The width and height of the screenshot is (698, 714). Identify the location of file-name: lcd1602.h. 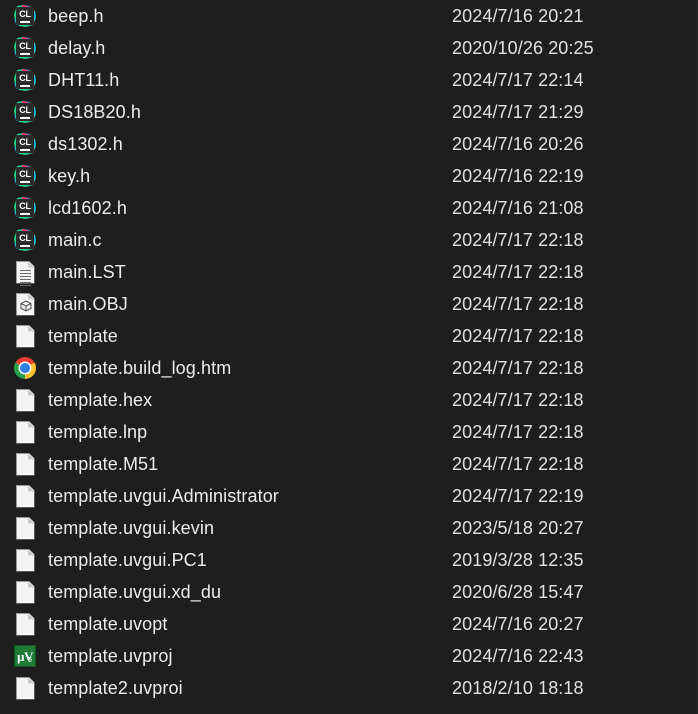
(87, 208).